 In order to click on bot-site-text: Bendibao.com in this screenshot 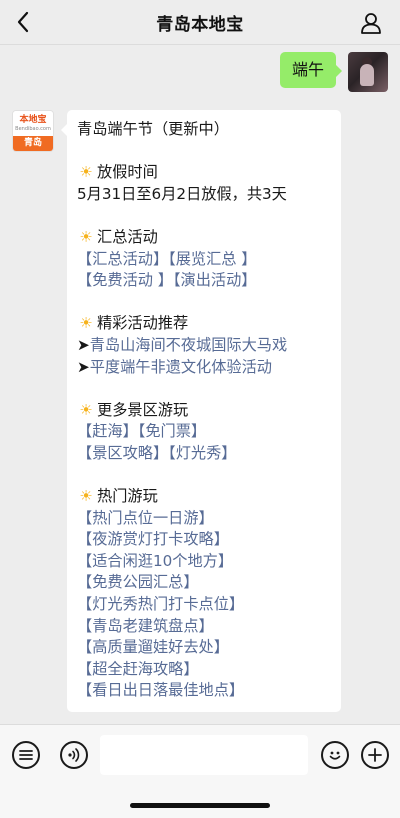, I will do `click(33, 129)`.